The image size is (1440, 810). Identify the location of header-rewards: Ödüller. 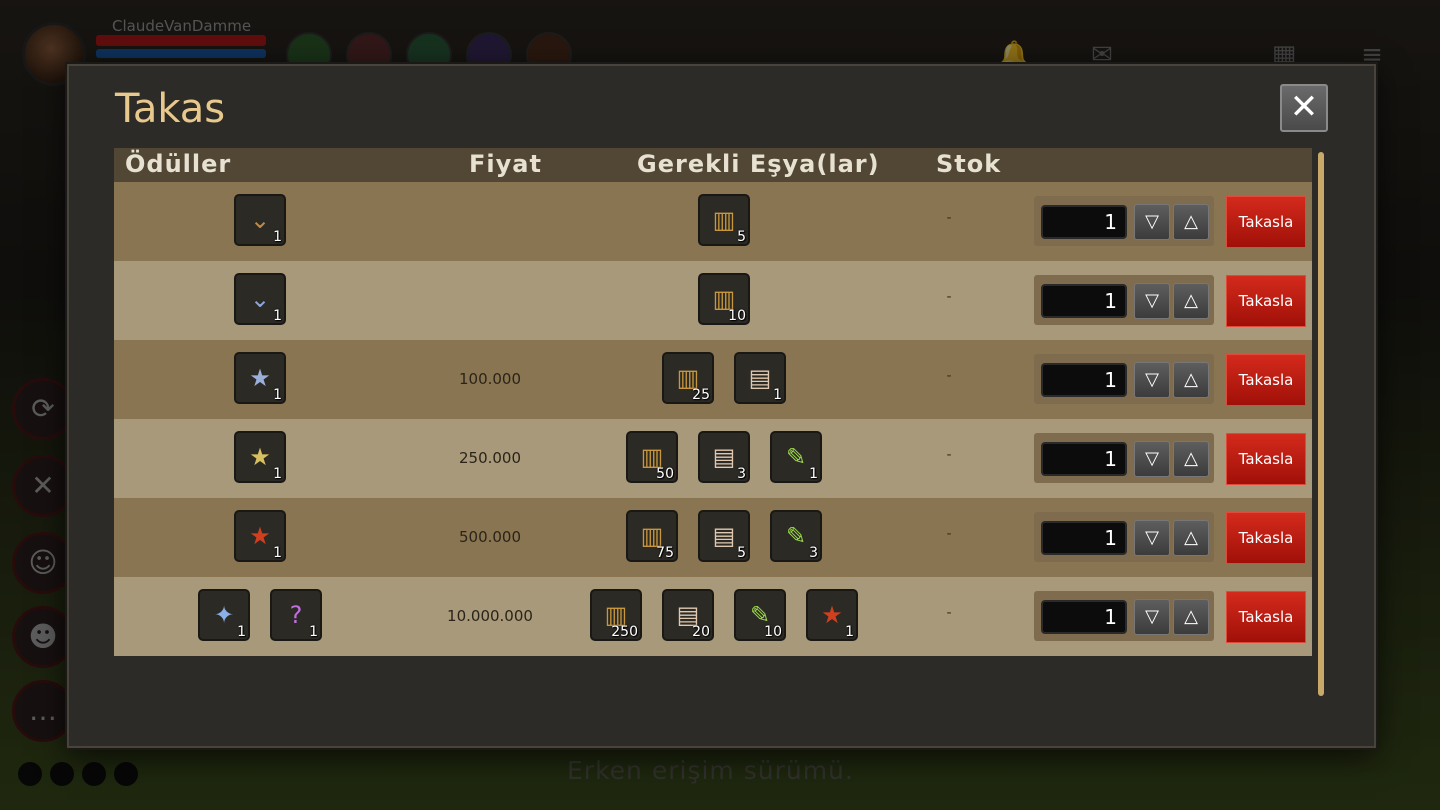
(178, 164).